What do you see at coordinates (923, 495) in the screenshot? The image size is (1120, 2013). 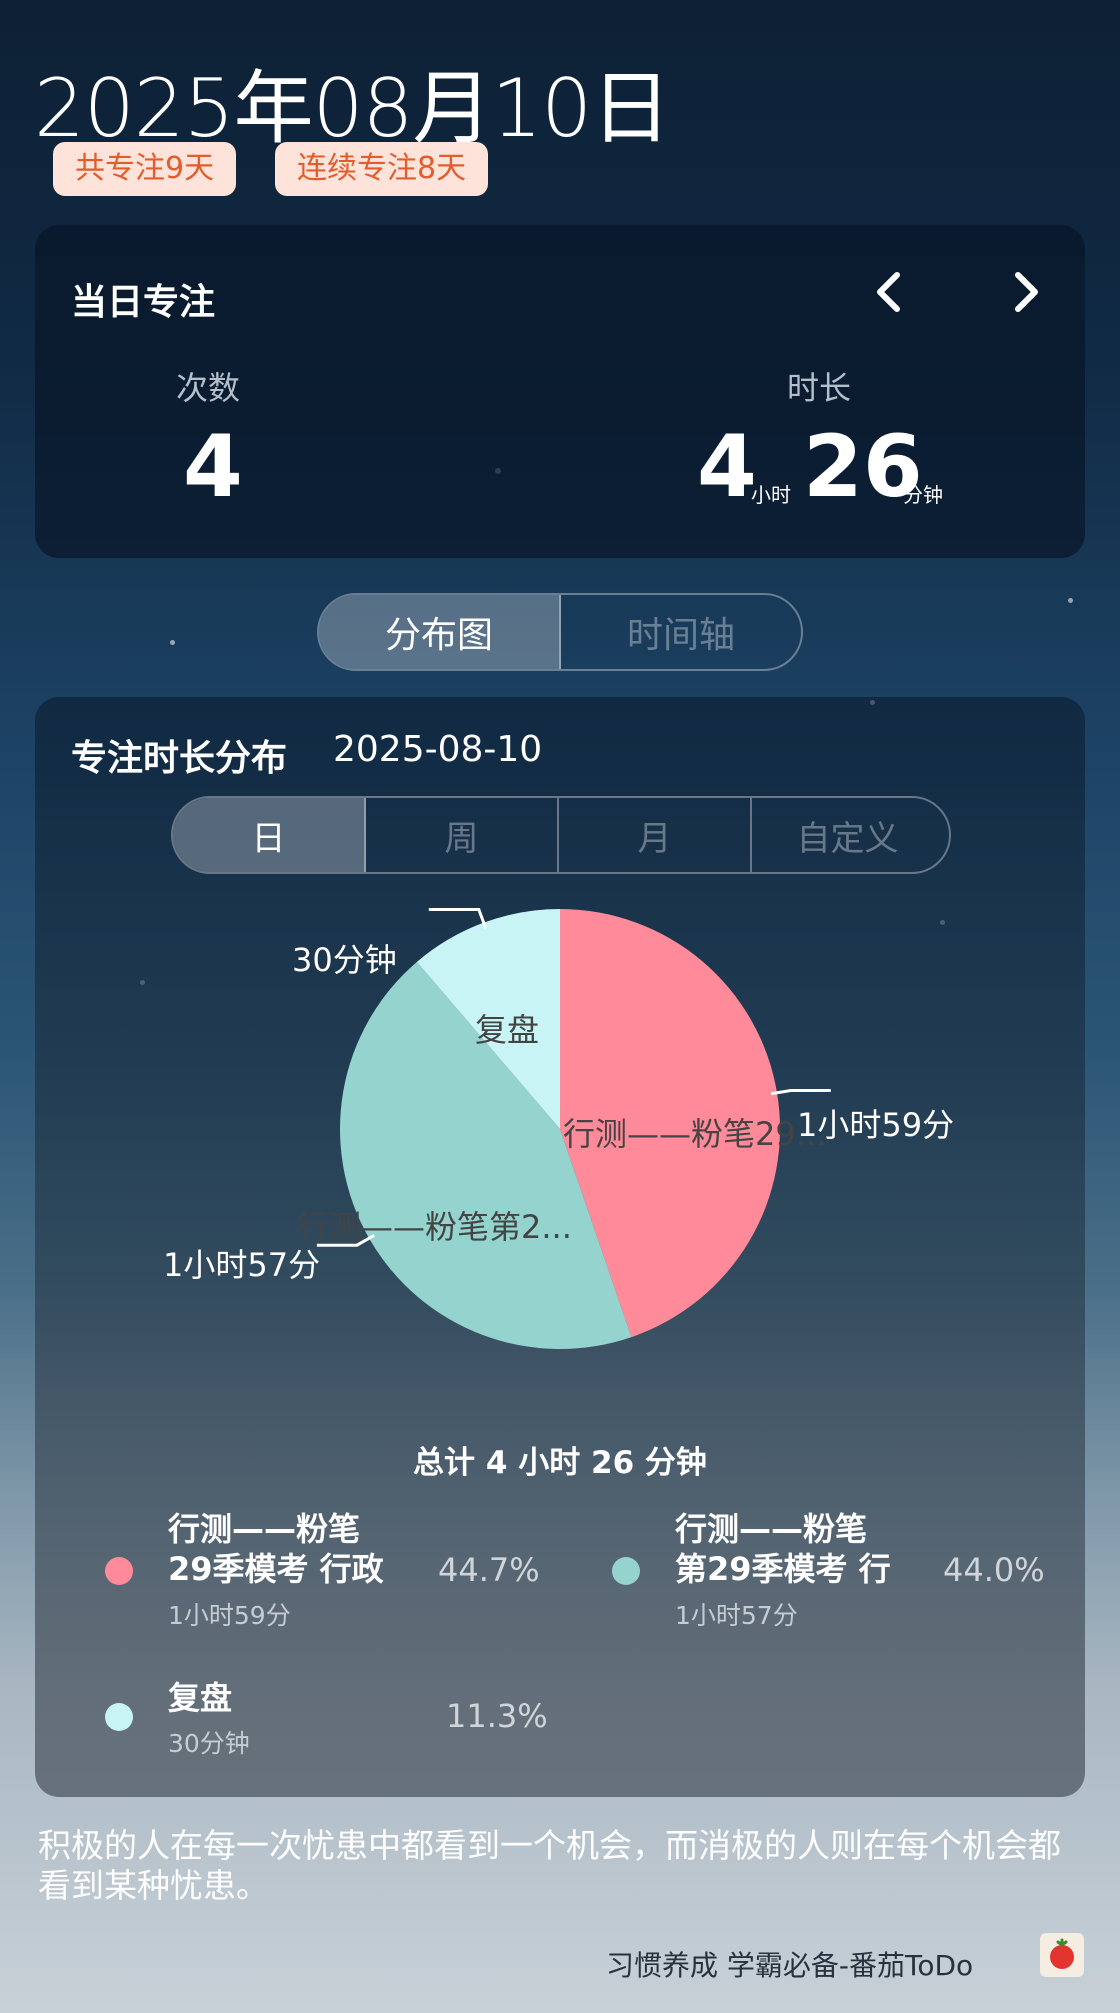 I see `minutes-unit: 分钟` at bounding box center [923, 495].